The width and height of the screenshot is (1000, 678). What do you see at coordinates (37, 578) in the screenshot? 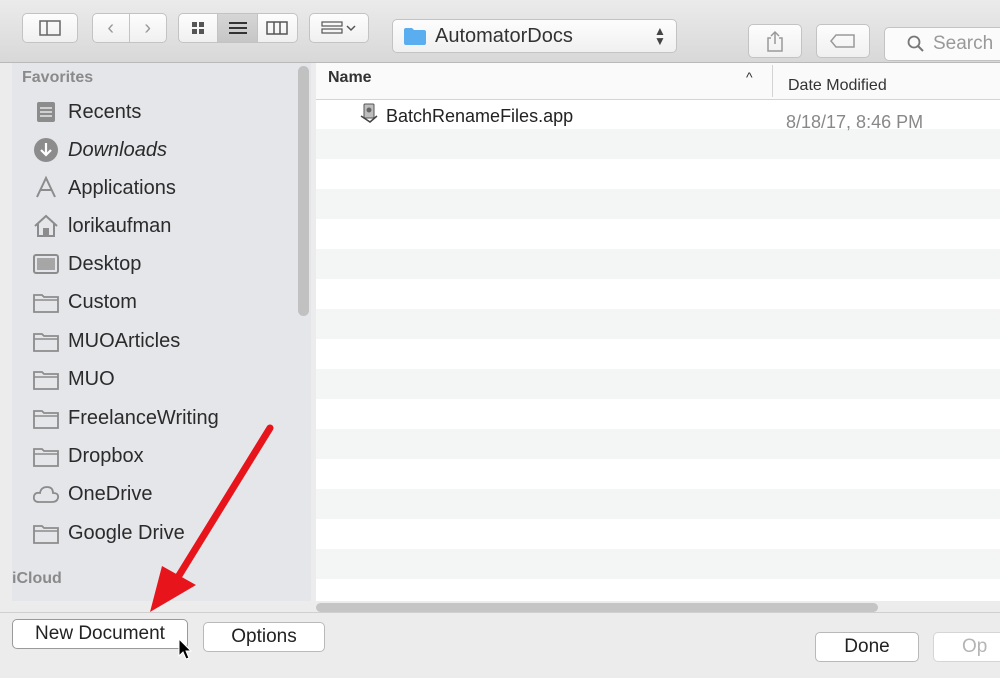
I see `icloud-header: iCloud` at bounding box center [37, 578].